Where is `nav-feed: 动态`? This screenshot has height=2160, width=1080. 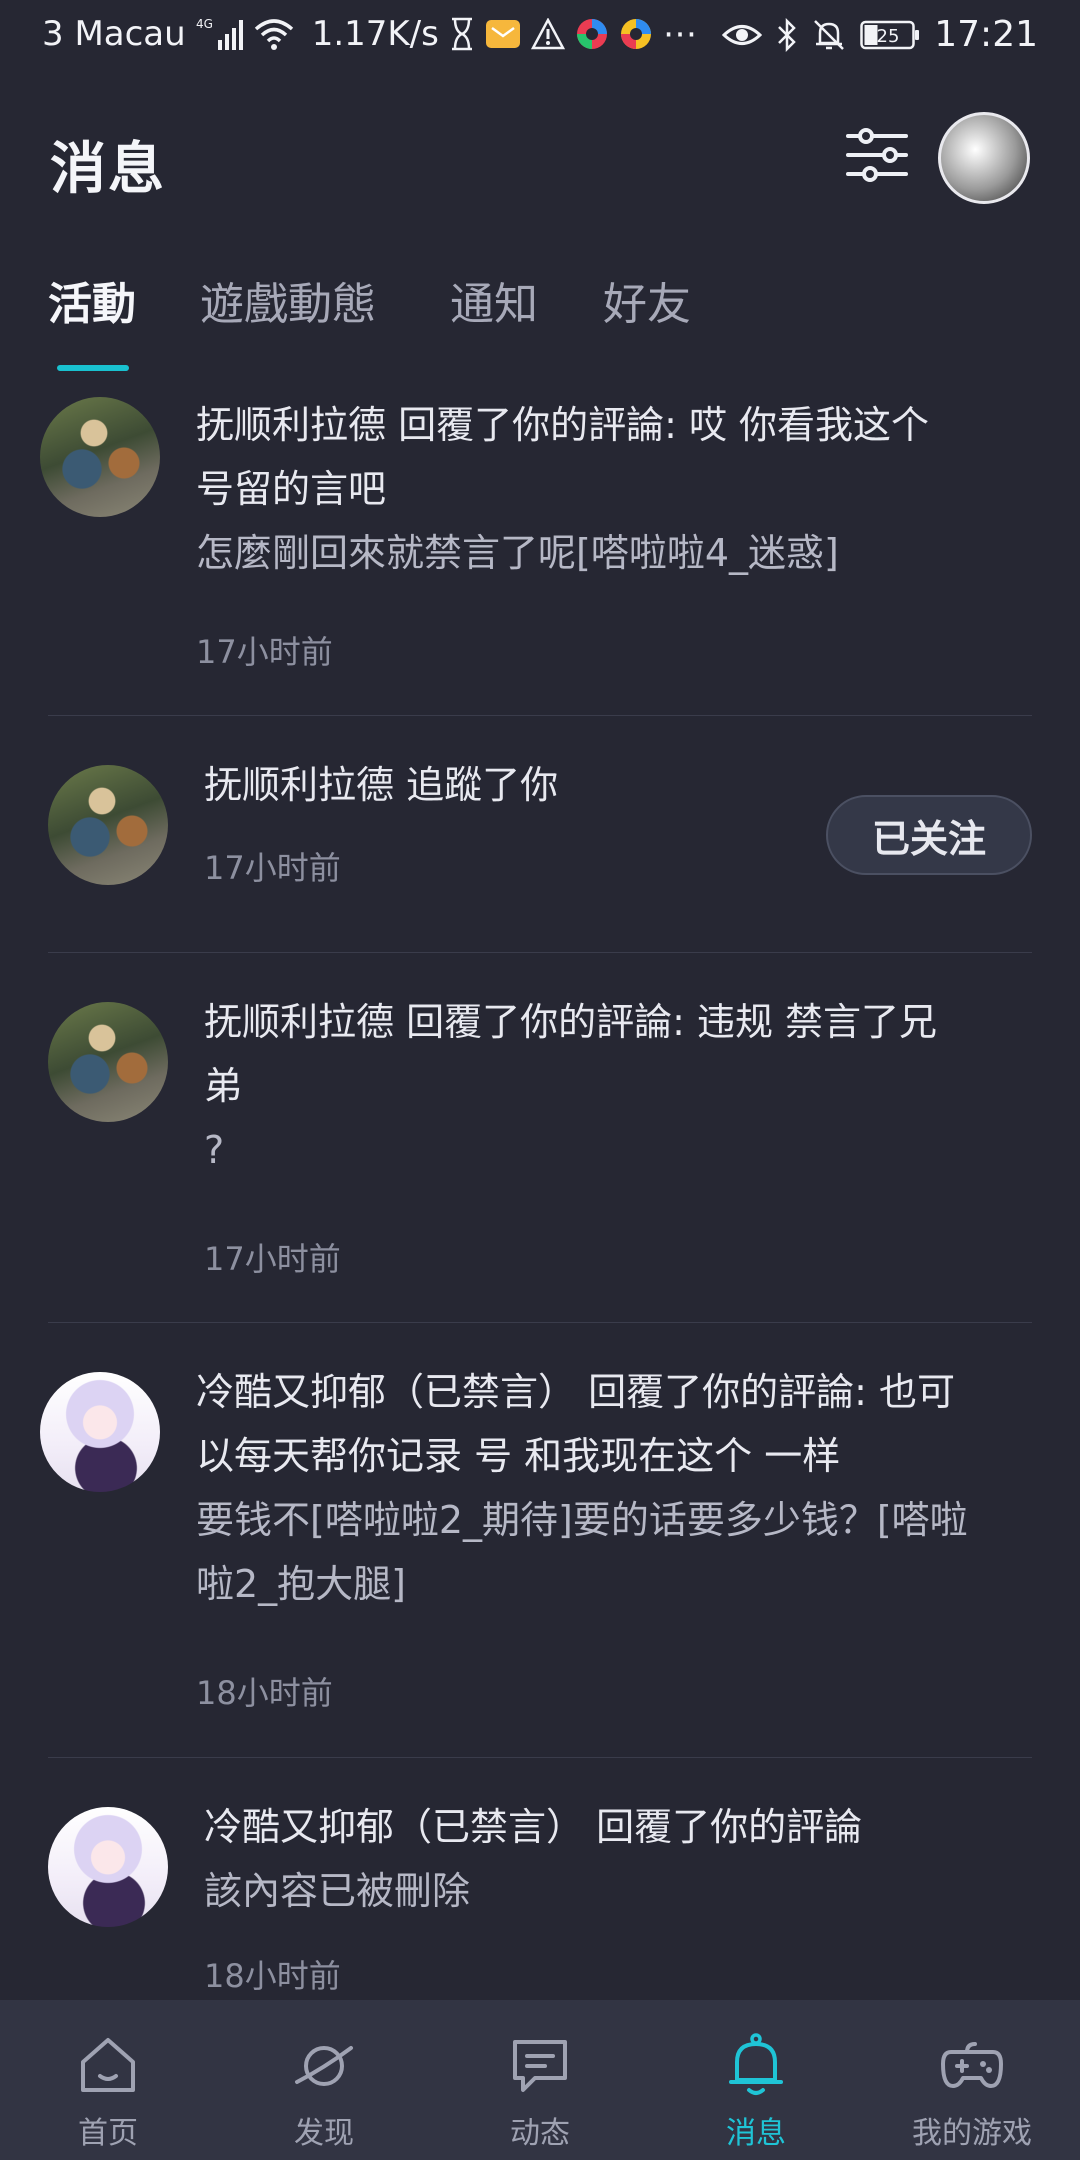
nav-feed: 动态 is located at coordinates (540, 2080).